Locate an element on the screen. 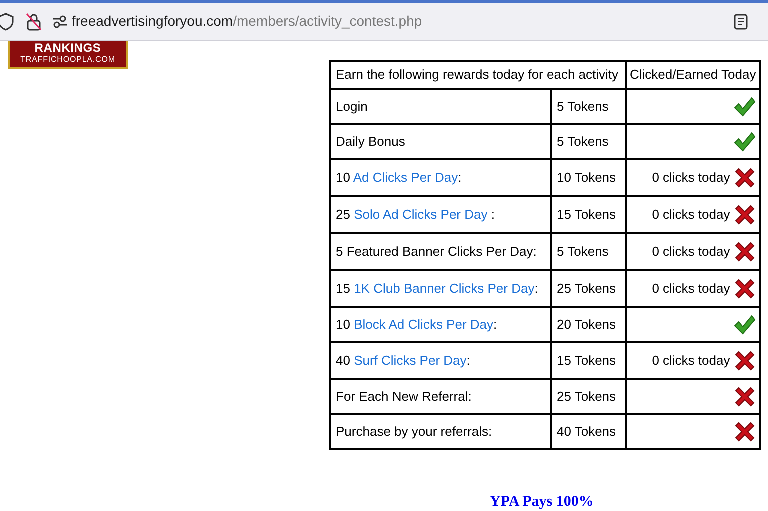  footer-heading: YPA Pays 100% is located at coordinates (542, 502).